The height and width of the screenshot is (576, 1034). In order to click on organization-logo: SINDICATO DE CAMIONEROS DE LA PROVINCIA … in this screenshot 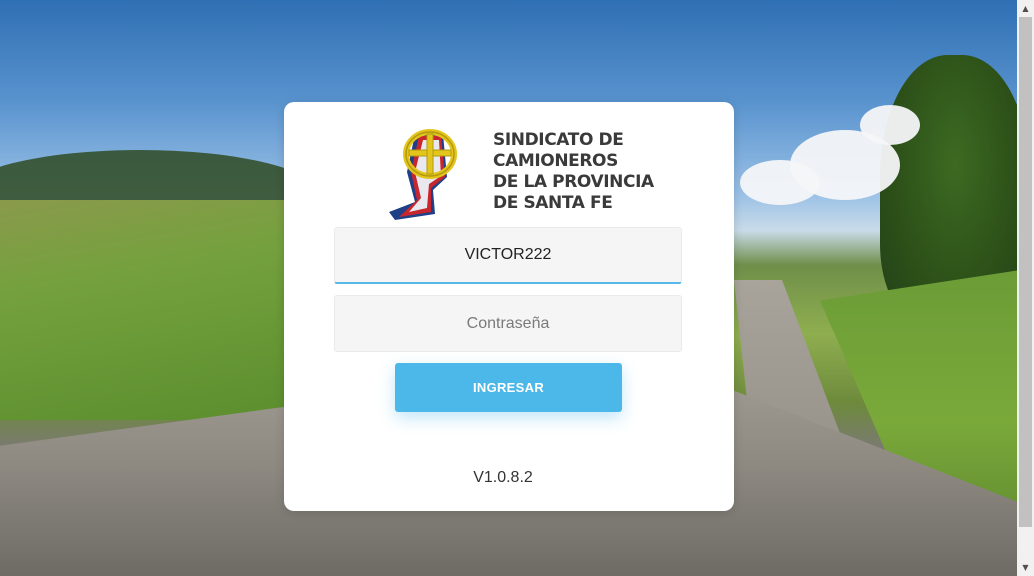, I will do `click(519, 172)`.